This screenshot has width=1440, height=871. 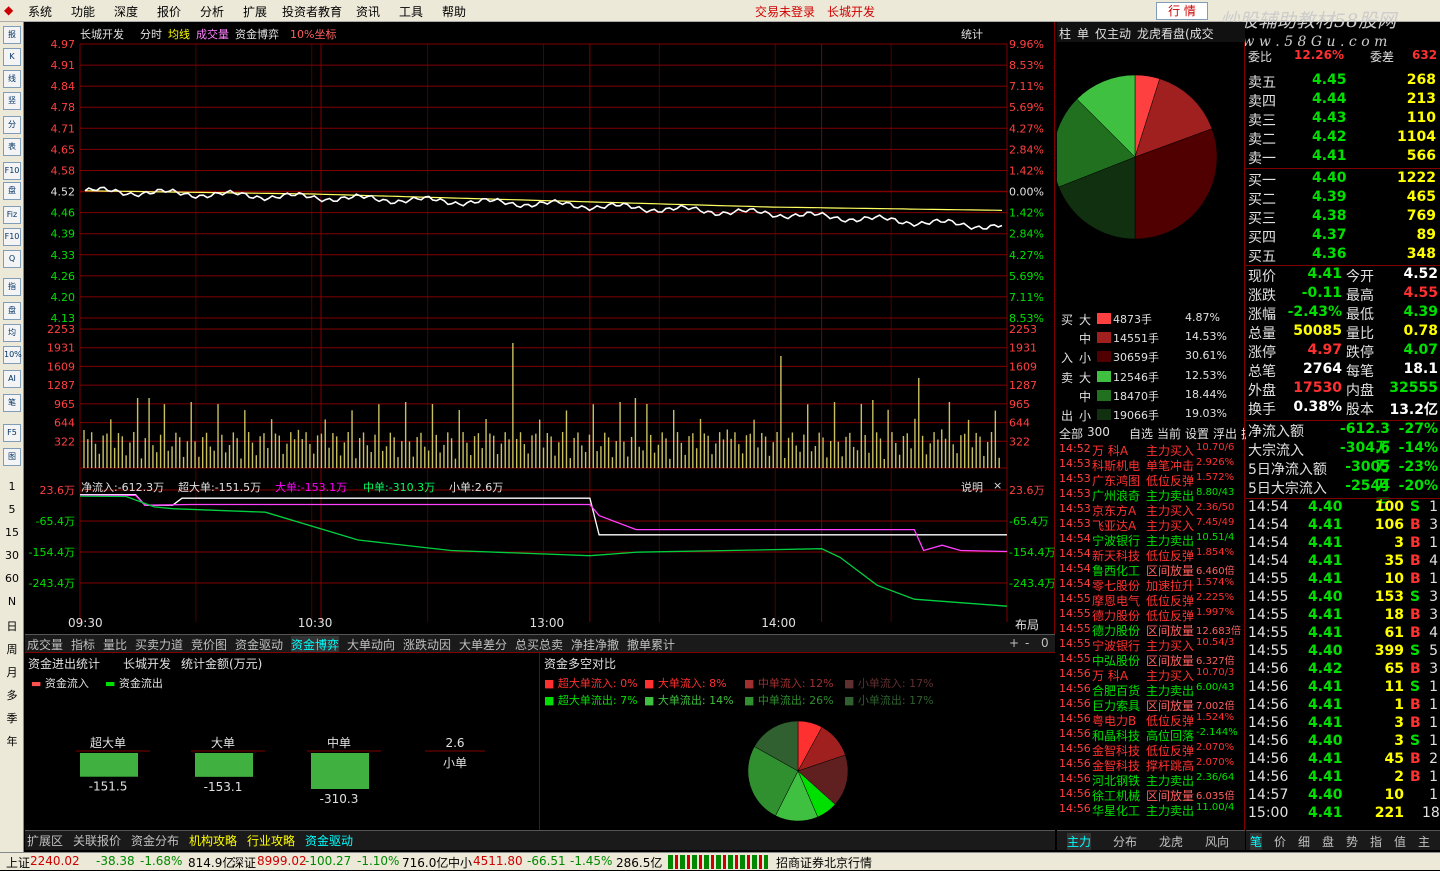 I want to click on indicator-tab-8: 涨跌动因, so click(x=427, y=644).